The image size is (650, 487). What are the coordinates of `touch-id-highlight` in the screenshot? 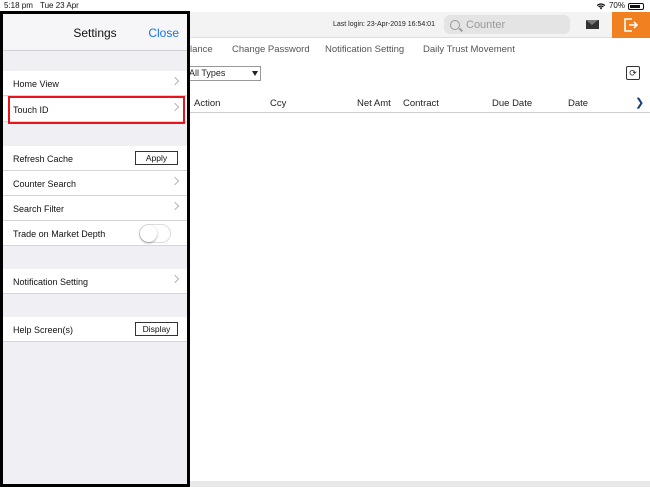 It's located at (96, 110).